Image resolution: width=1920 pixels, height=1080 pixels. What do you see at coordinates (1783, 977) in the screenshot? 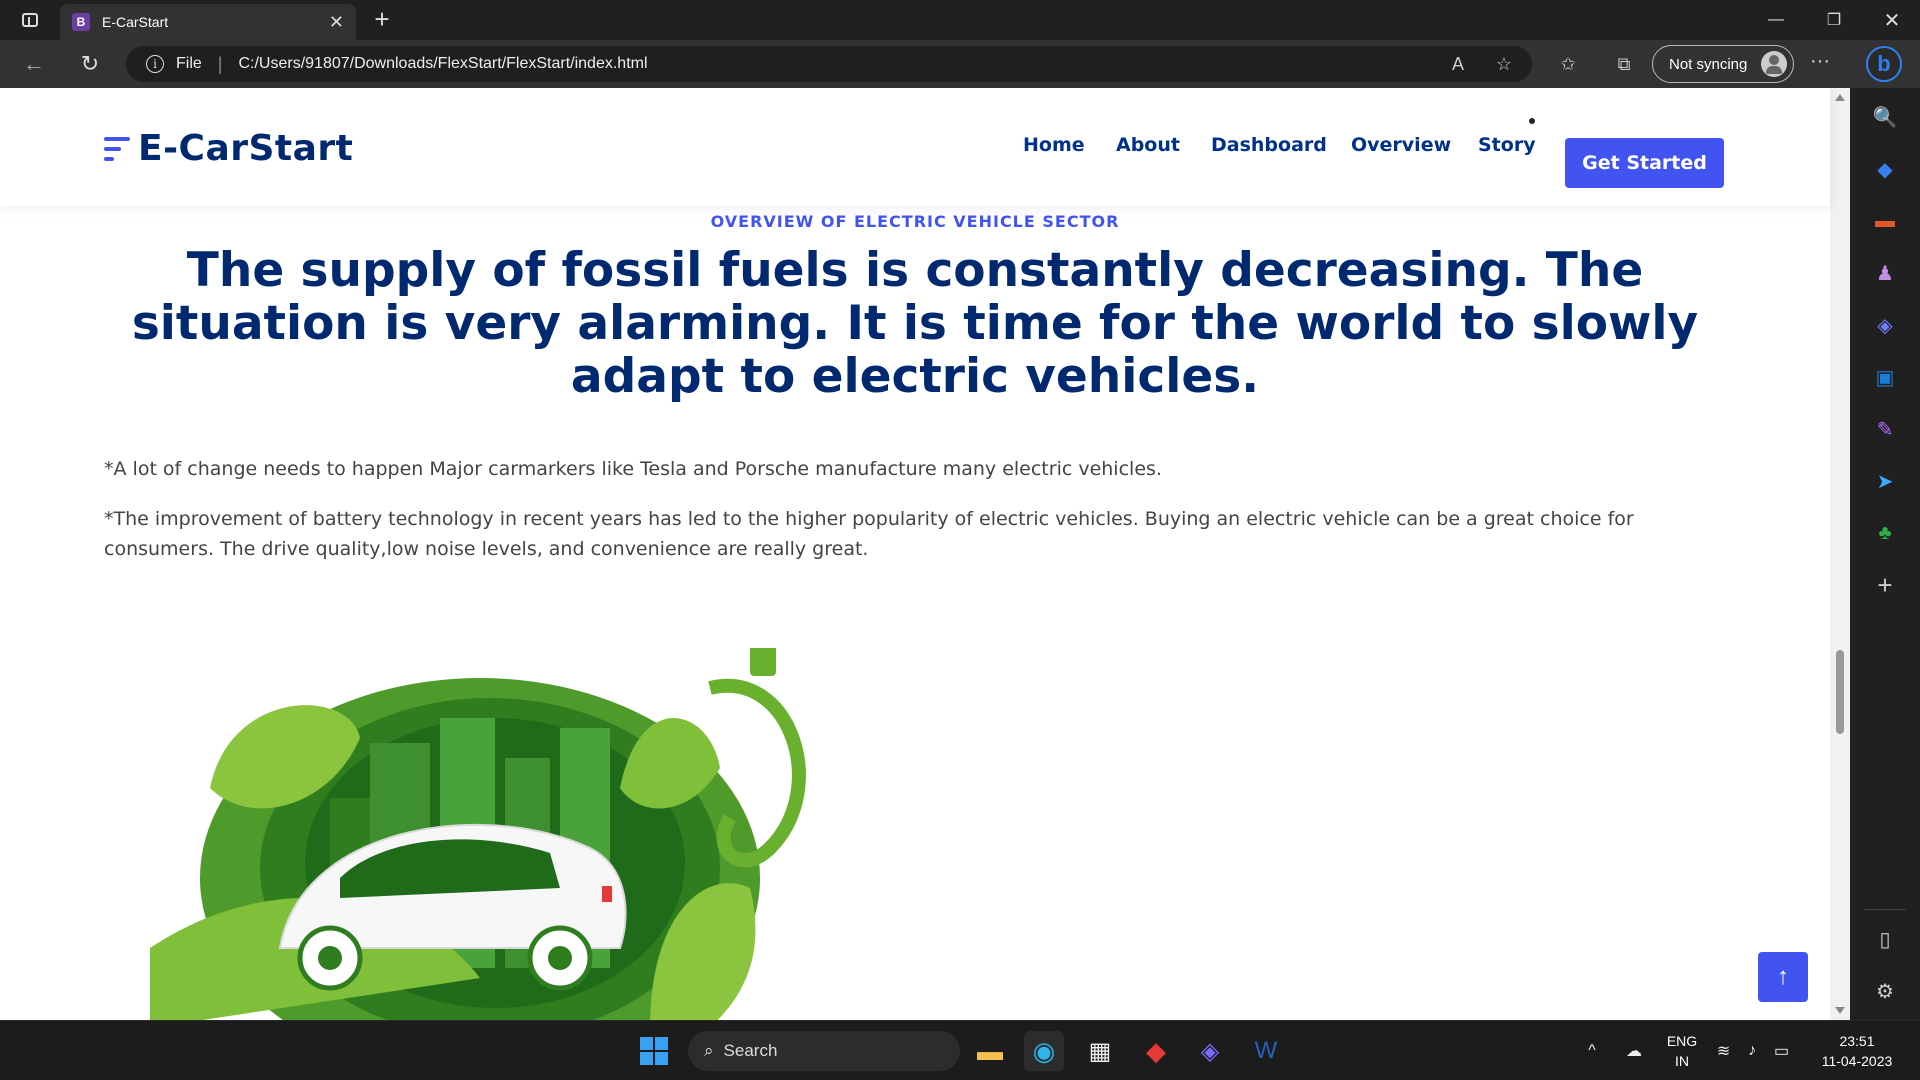
I see `scroll-to-top-button: ↑` at bounding box center [1783, 977].